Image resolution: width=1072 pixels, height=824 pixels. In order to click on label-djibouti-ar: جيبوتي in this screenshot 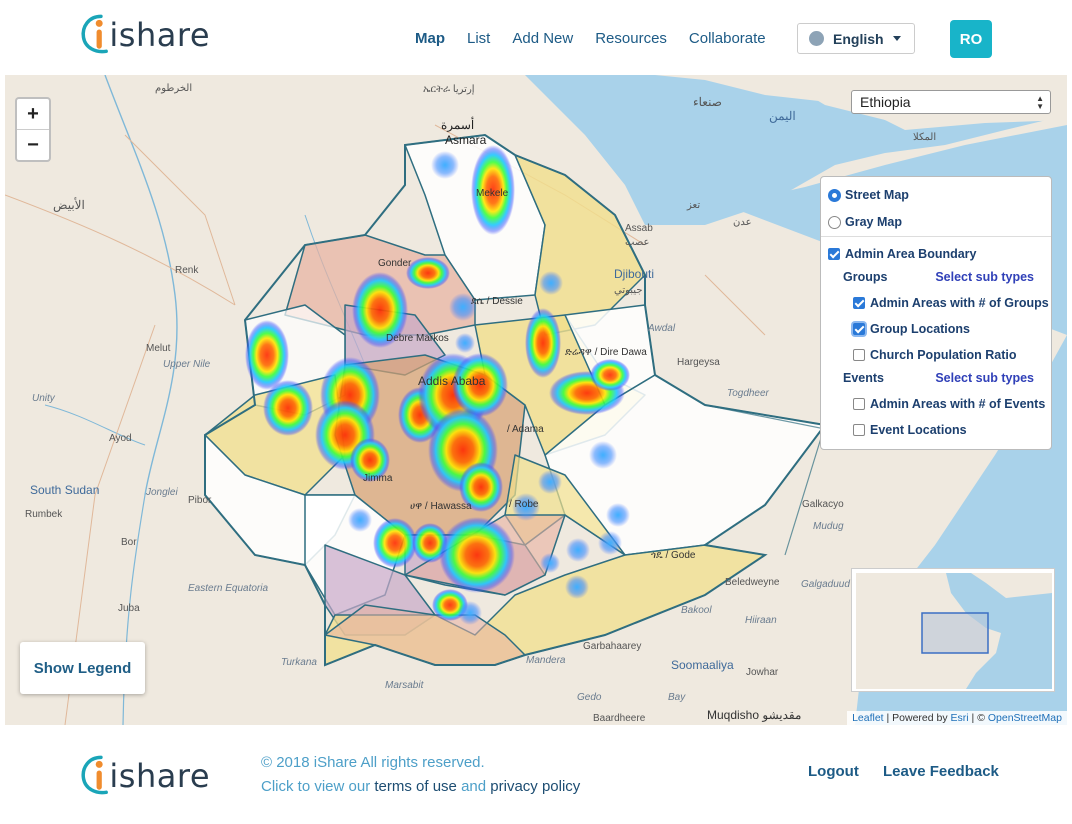, I will do `click(628, 290)`.